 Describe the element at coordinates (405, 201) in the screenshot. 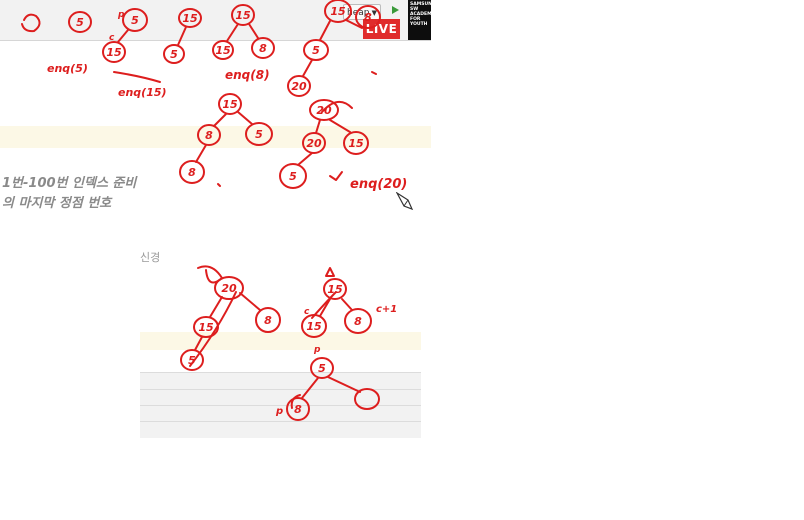

I see `pen-cursor-icon` at that location.